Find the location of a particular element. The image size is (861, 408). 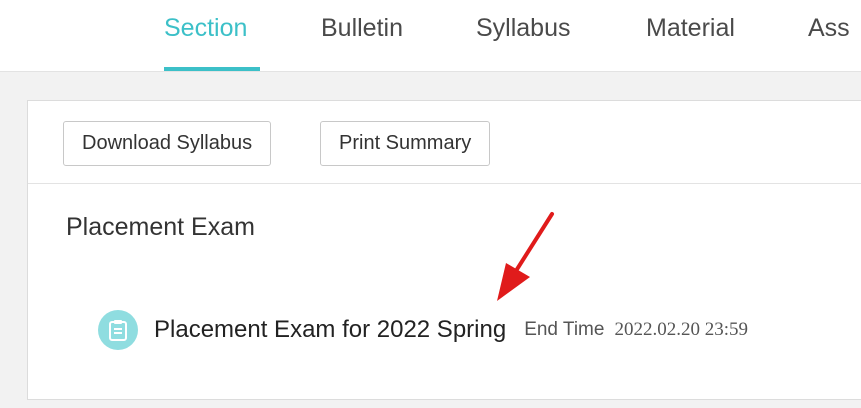

clipboard-icon is located at coordinates (118, 330).